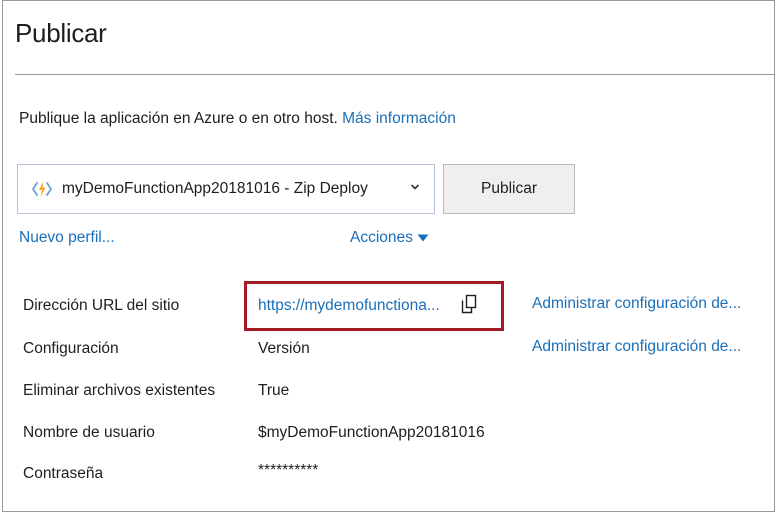  I want to click on password-label: Contraseña, so click(63, 473).